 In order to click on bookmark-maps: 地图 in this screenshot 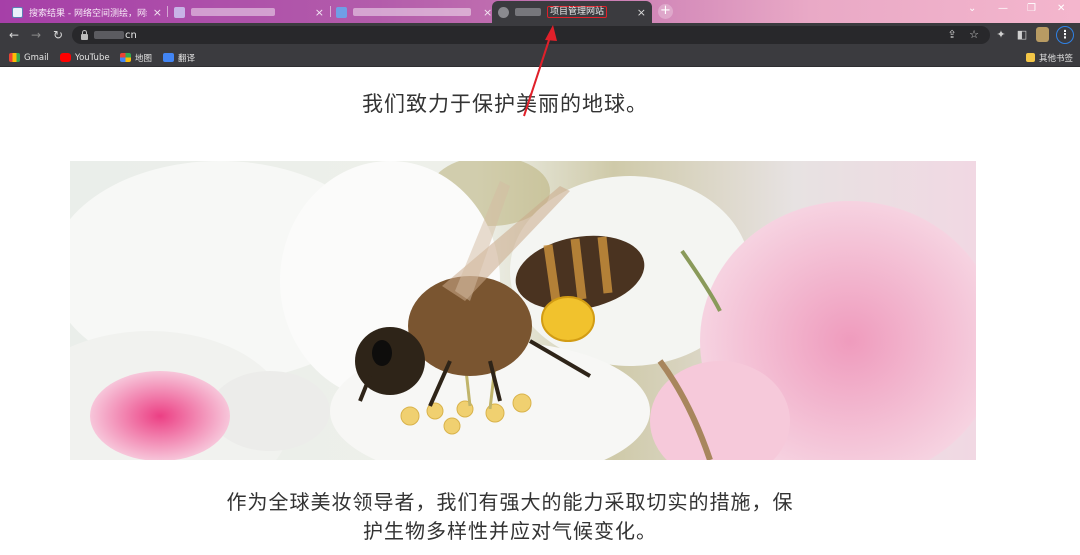, I will do `click(136, 57)`.